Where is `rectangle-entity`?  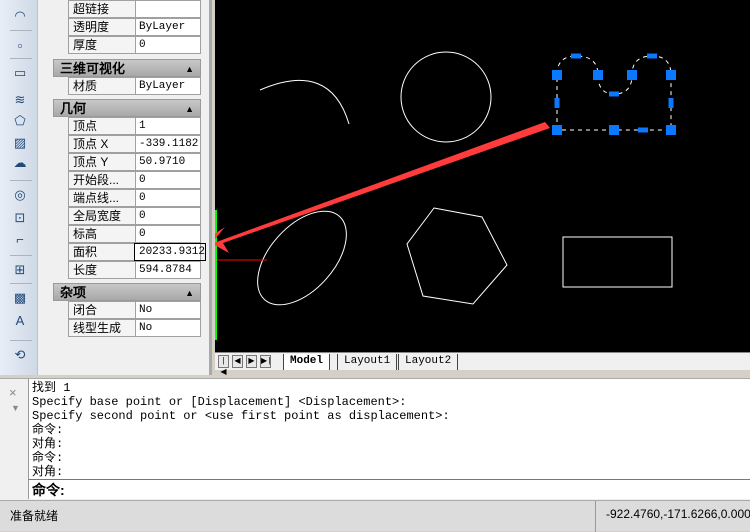 rectangle-entity is located at coordinates (617, 262).